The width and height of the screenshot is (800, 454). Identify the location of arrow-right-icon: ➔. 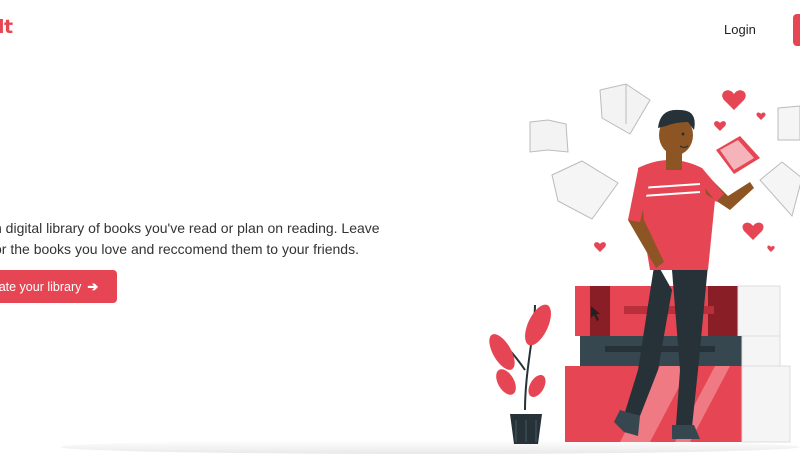
(93, 286).